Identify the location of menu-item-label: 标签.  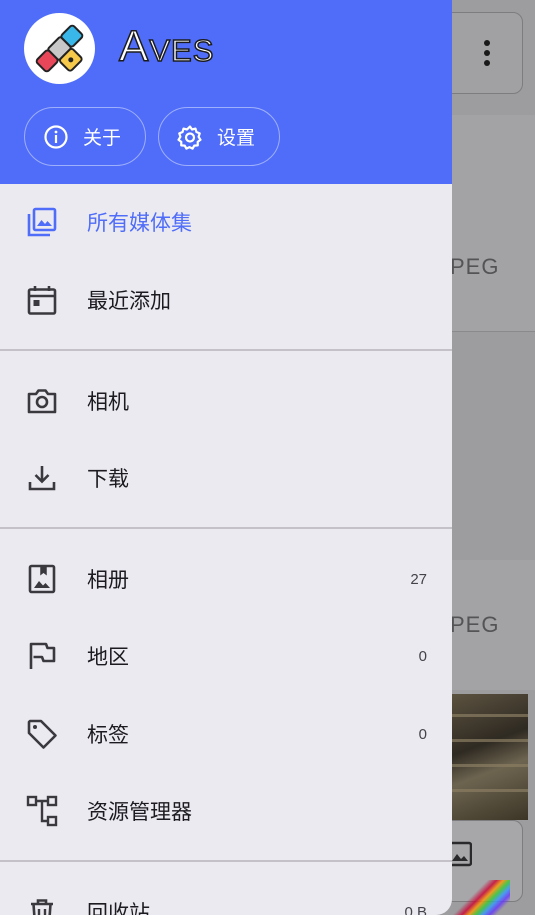
(108, 735).